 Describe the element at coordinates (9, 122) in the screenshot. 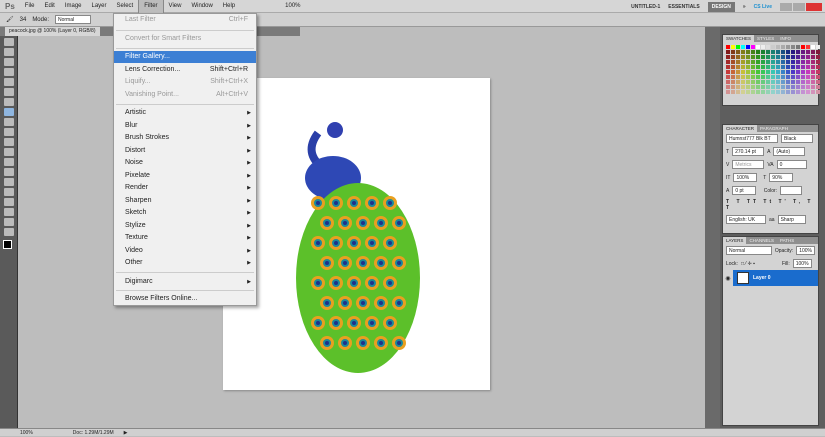

I see `stamp-tool-icon` at that location.